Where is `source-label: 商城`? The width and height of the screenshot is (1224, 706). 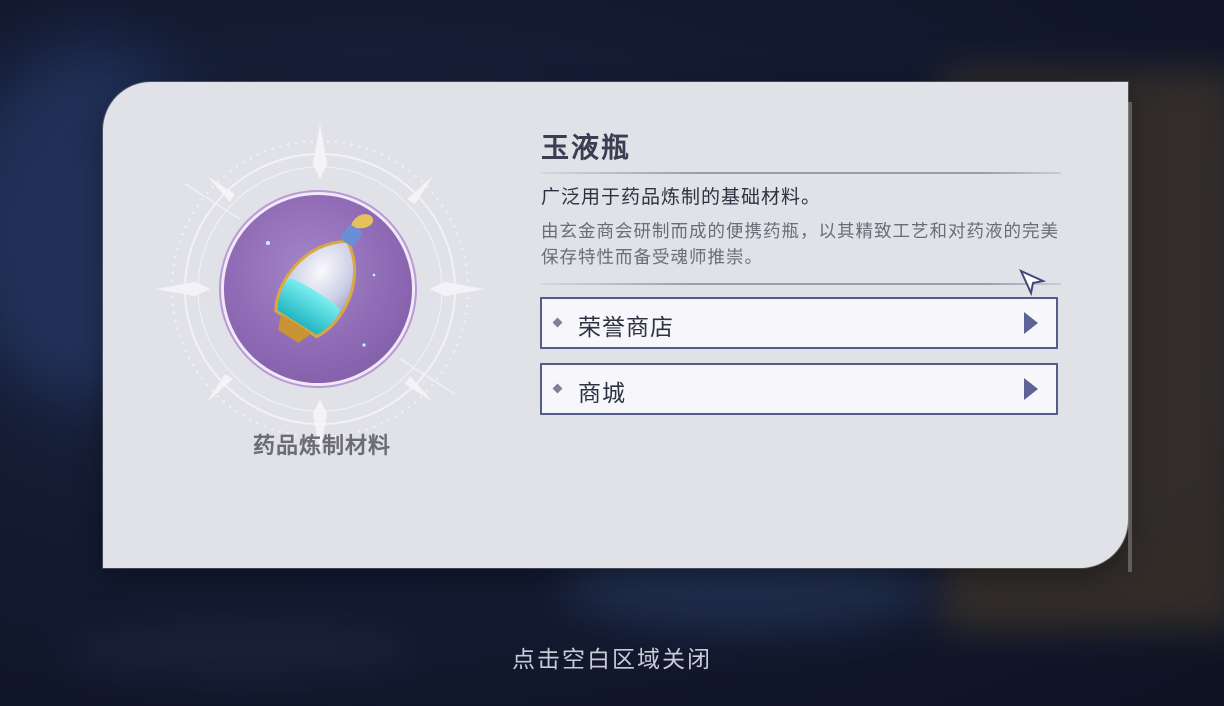
source-label: 商城 is located at coordinates (602, 394).